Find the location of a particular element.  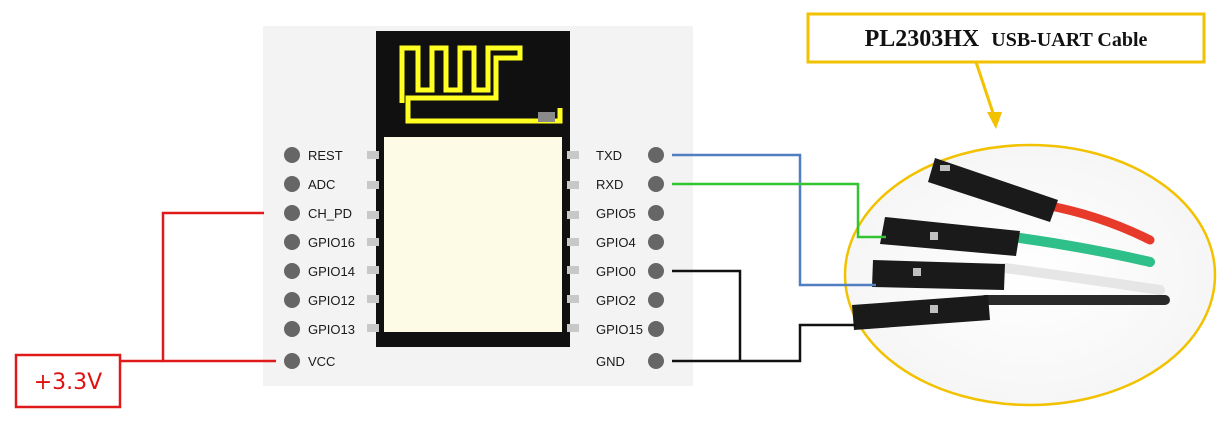

pin-gpio0: GPIO0 is located at coordinates (630, 271).